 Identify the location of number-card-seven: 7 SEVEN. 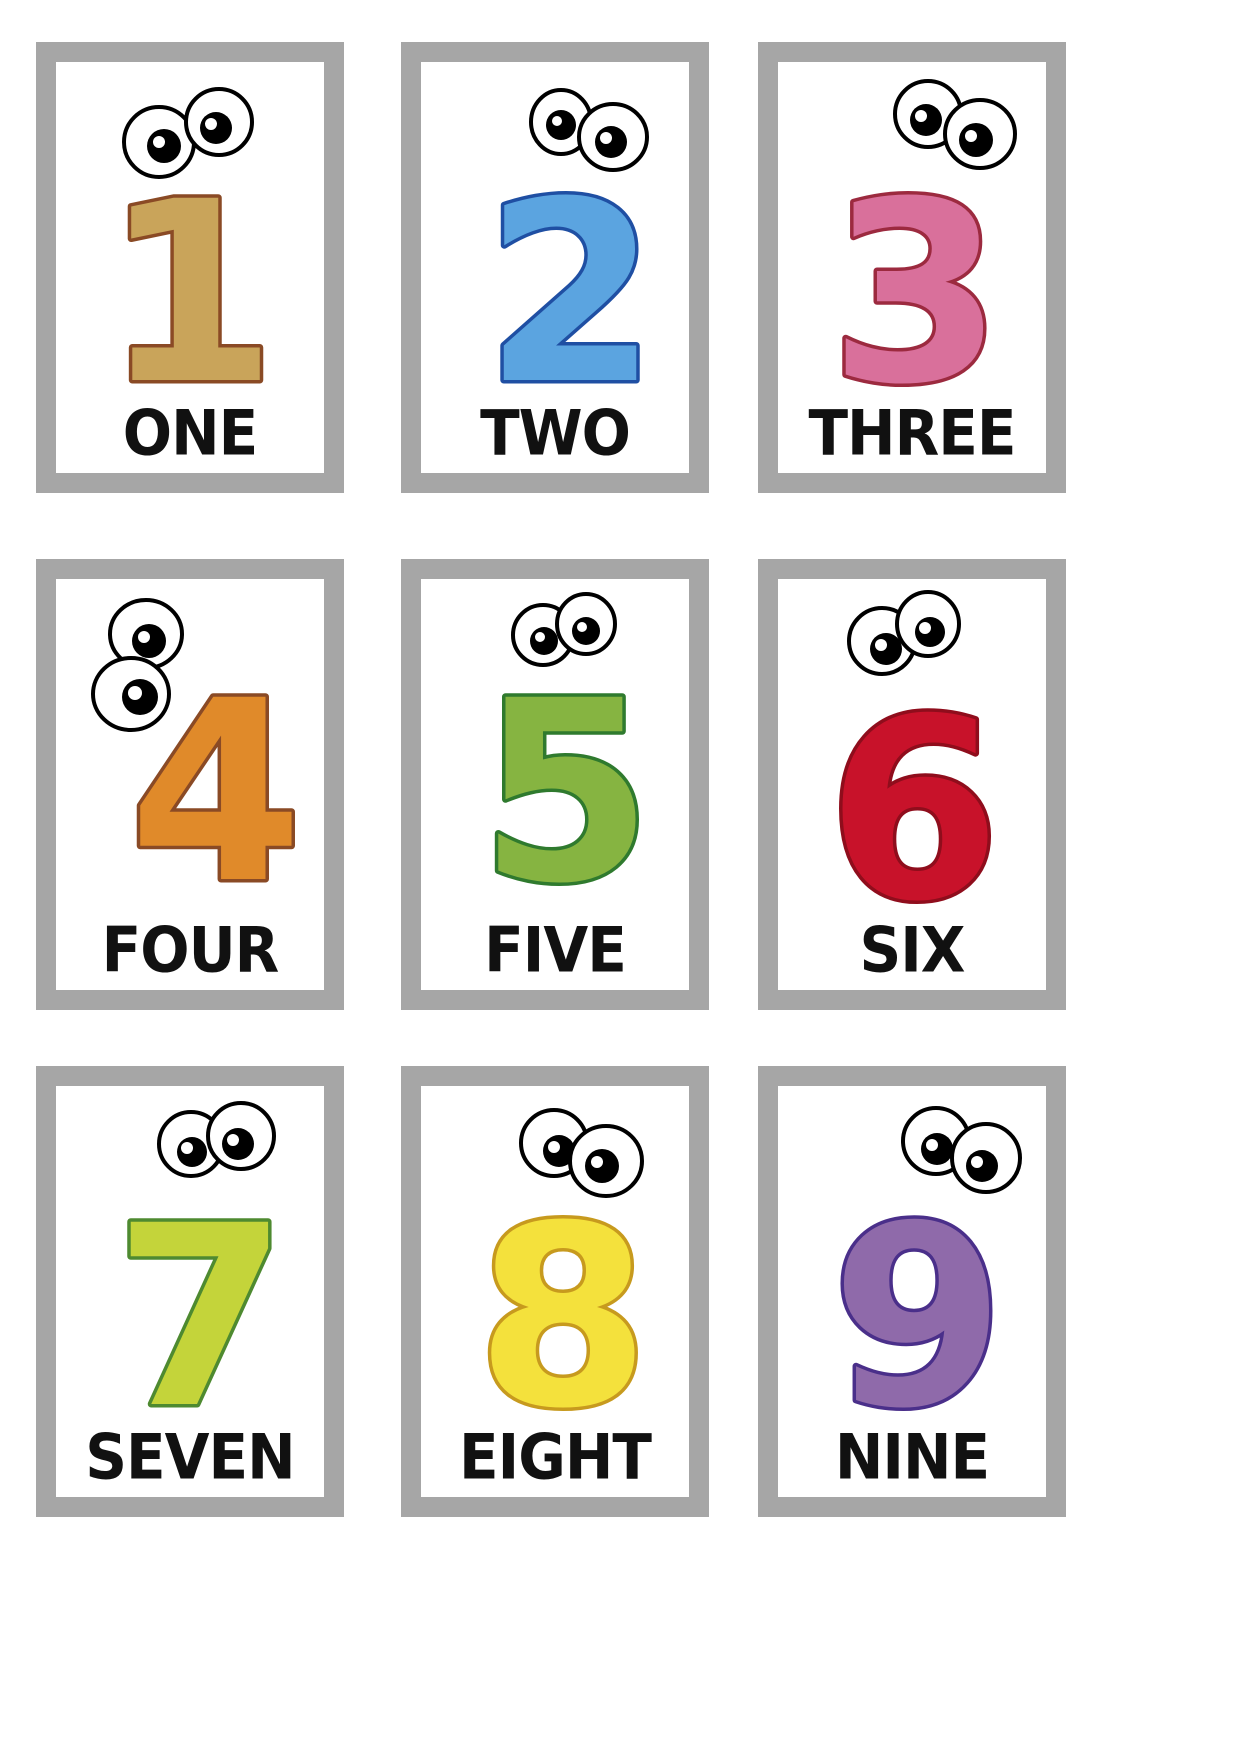
(190, 1291).